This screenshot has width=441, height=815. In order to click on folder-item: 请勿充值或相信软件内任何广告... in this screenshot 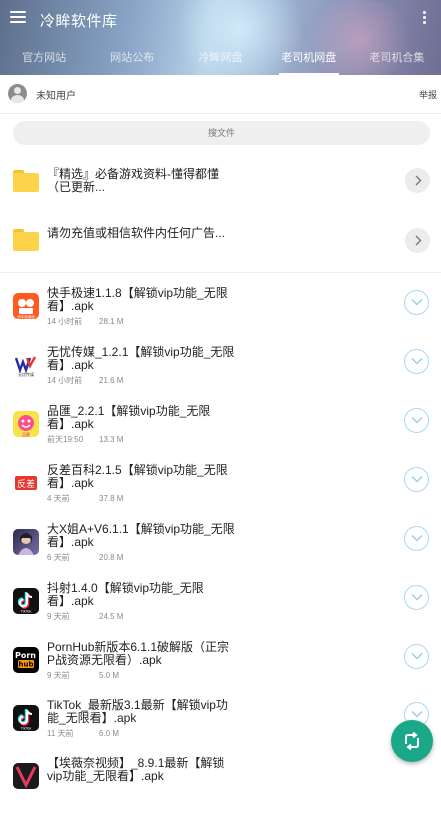, I will do `click(220, 242)`.